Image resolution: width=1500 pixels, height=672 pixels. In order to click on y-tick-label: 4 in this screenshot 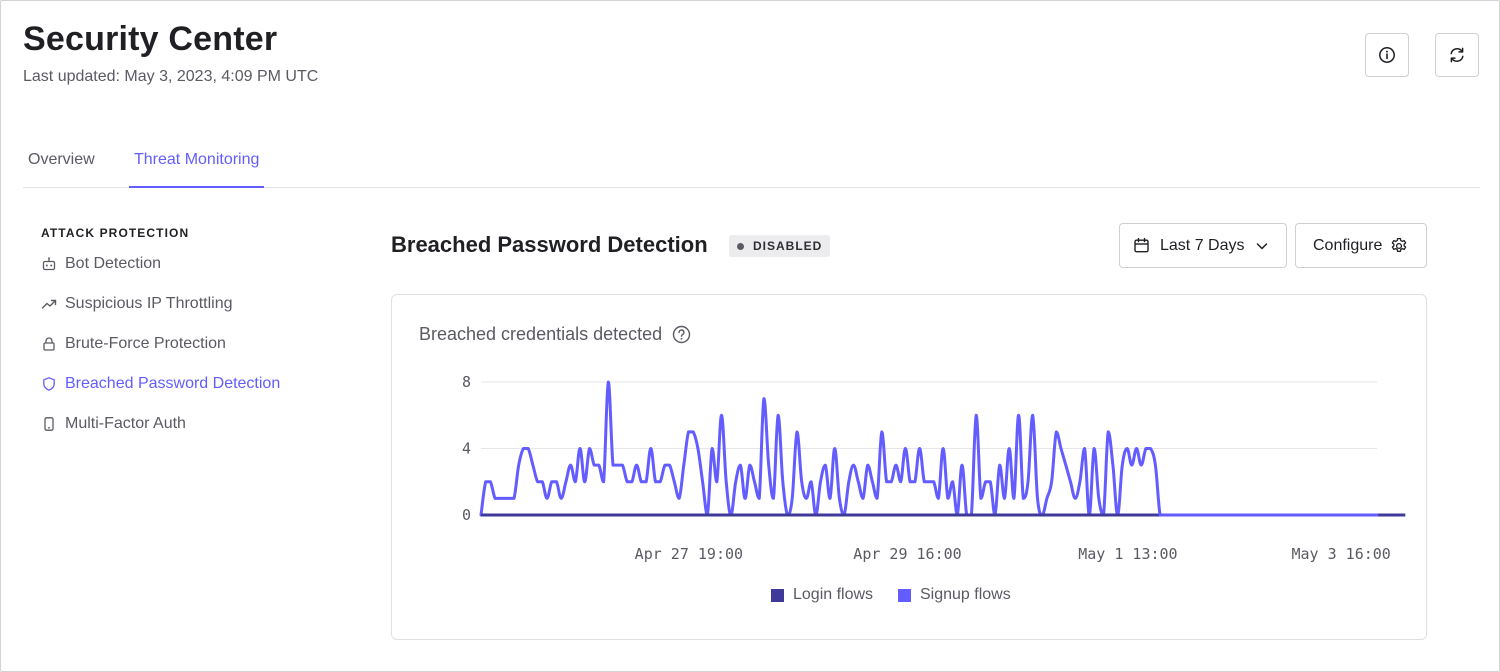, I will do `click(466, 449)`.